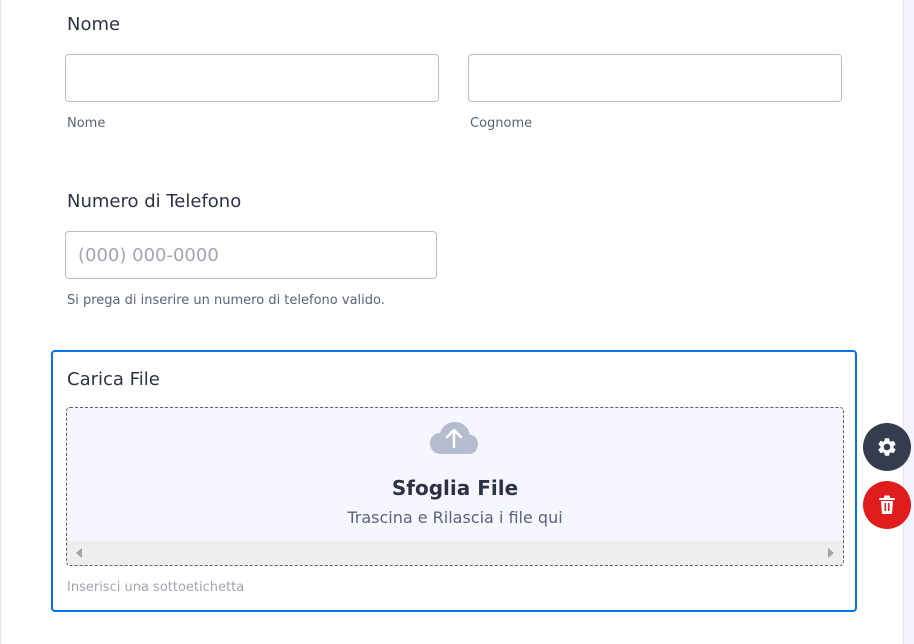  What do you see at coordinates (454, 438) in the screenshot?
I see `cloud-upload-icon` at bounding box center [454, 438].